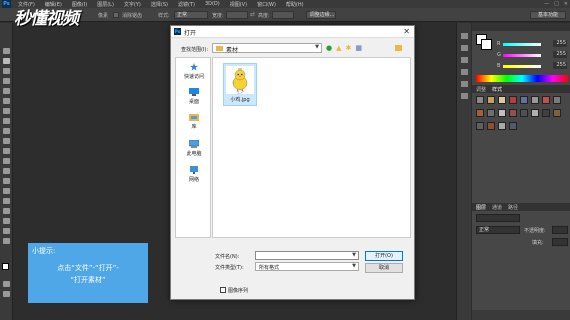 The image size is (570, 320). What do you see at coordinates (522, 44) in the screenshot?
I see `red-track` at bounding box center [522, 44].